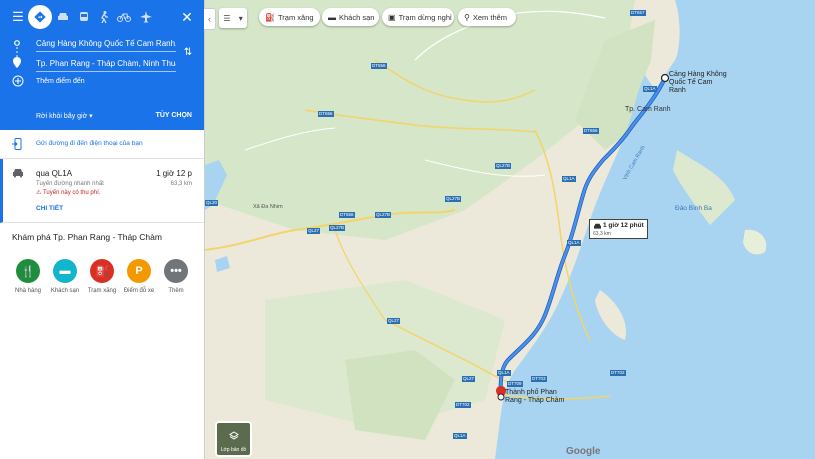  Describe the element at coordinates (234, 435) in the screenshot. I see `layers-icon` at that location.